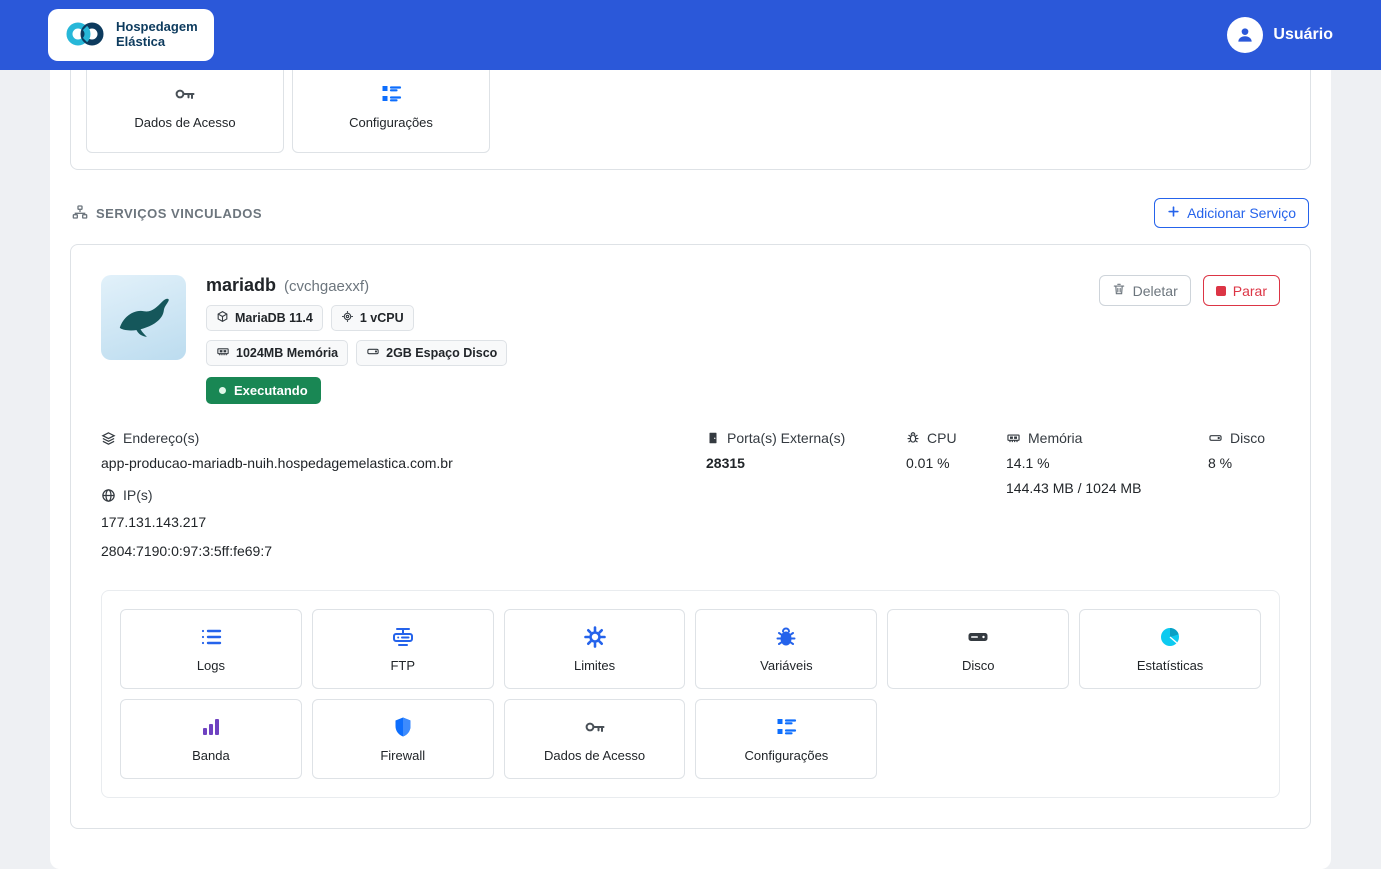 The image size is (1381, 869). Describe the element at coordinates (1303, 34) in the screenshot. I see `user-name: Usuário` at that location.